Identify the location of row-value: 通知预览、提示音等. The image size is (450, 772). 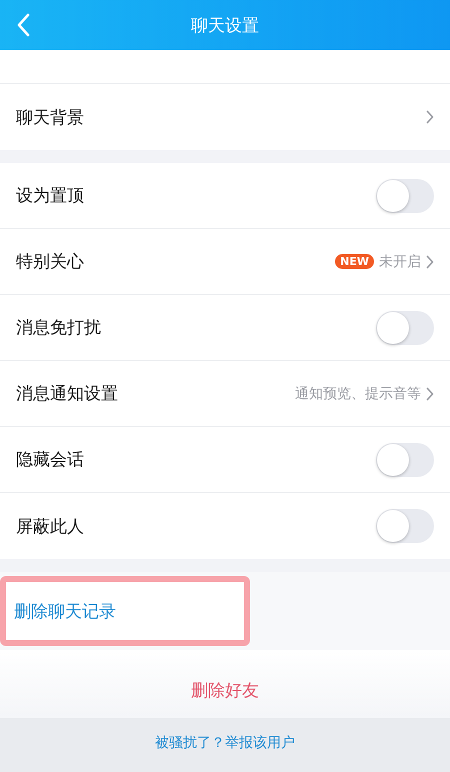
(358, 393).